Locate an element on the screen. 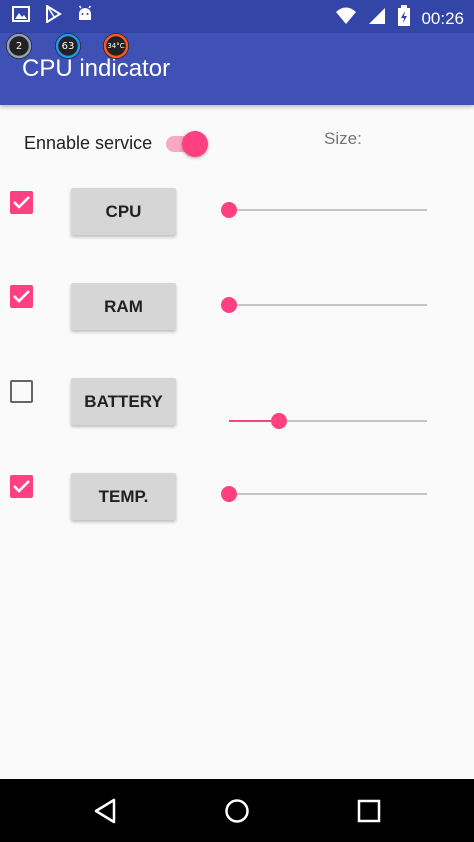 This screenshot has width=474, height=842. indicator-row-cpu: CPU is located at coordinates (237, 215).